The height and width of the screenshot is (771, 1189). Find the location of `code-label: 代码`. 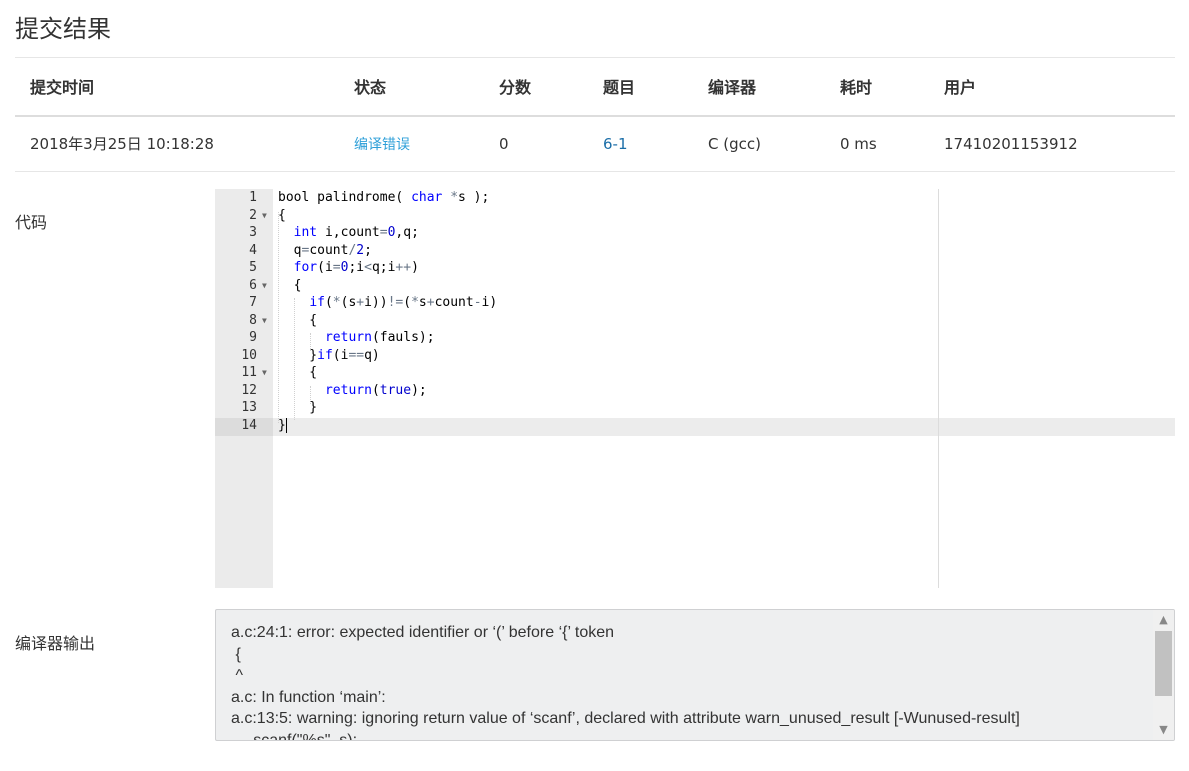

code-label: 代码 is located at coordinates (31, 222).